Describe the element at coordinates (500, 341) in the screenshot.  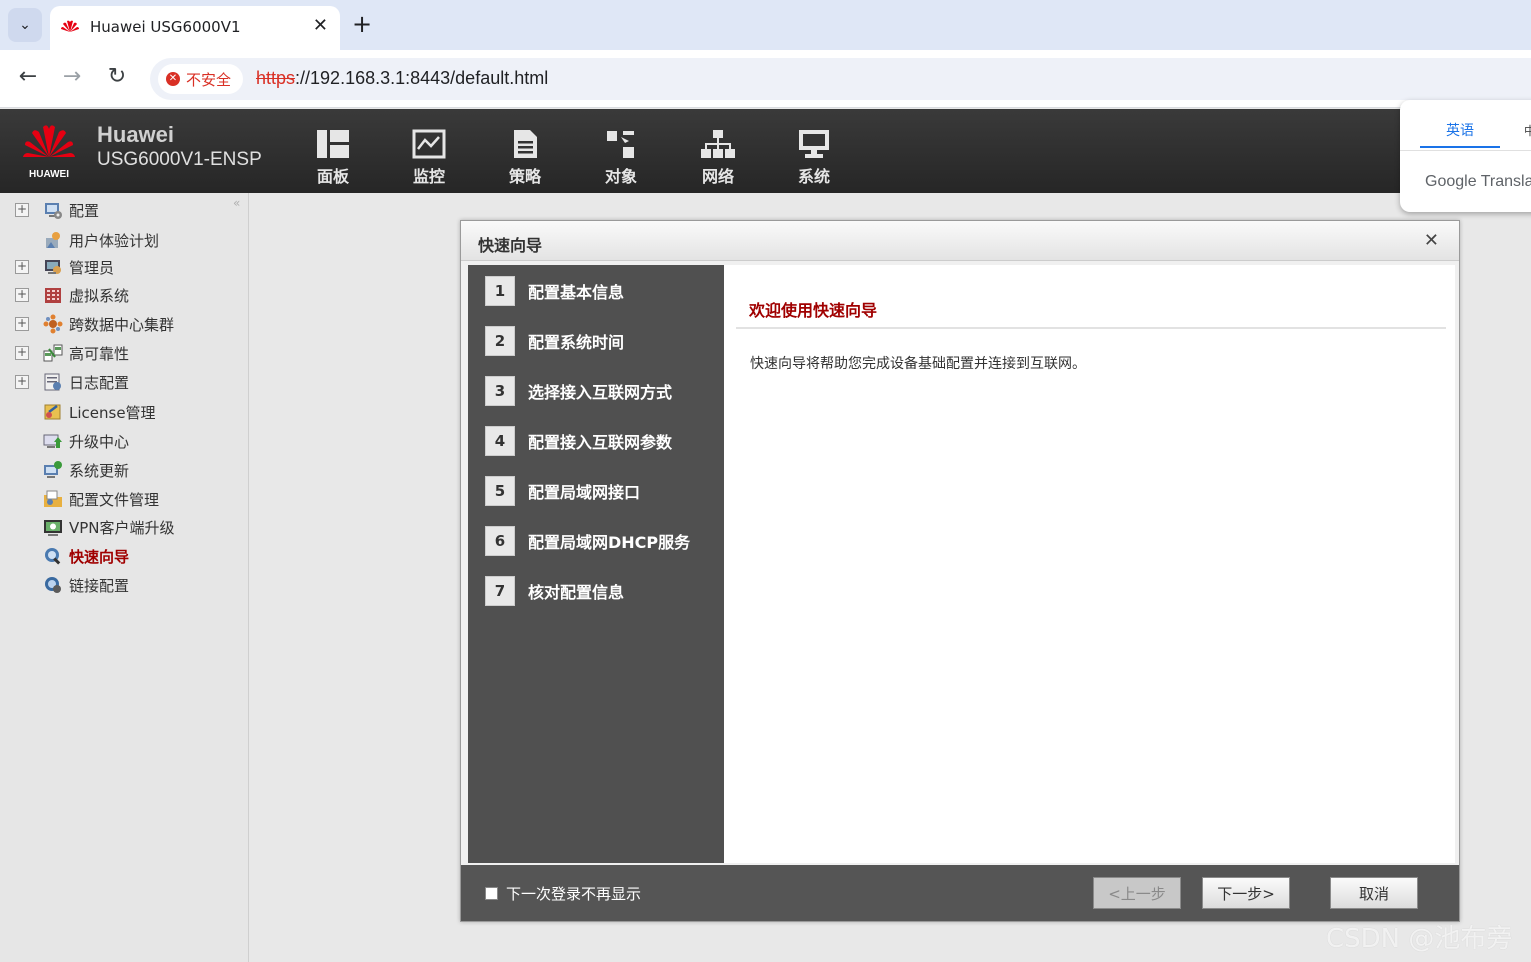
I see `step-number: 2` at that location.